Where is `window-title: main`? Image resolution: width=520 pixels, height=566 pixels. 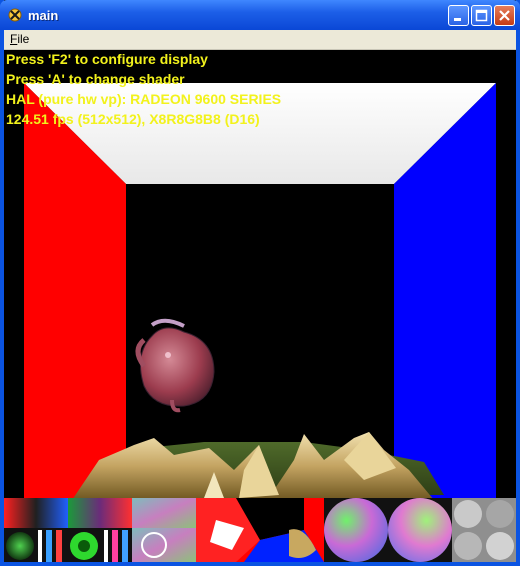 window-title: main is located at coordinates (43, 15).